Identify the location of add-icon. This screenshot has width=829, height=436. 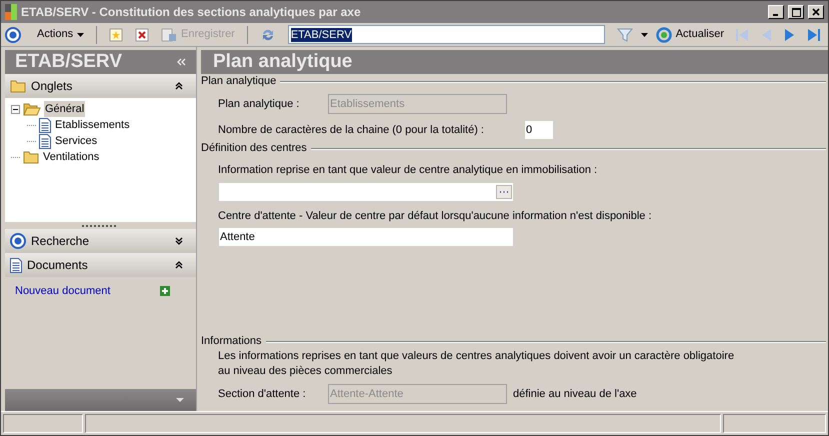
(165, 291).